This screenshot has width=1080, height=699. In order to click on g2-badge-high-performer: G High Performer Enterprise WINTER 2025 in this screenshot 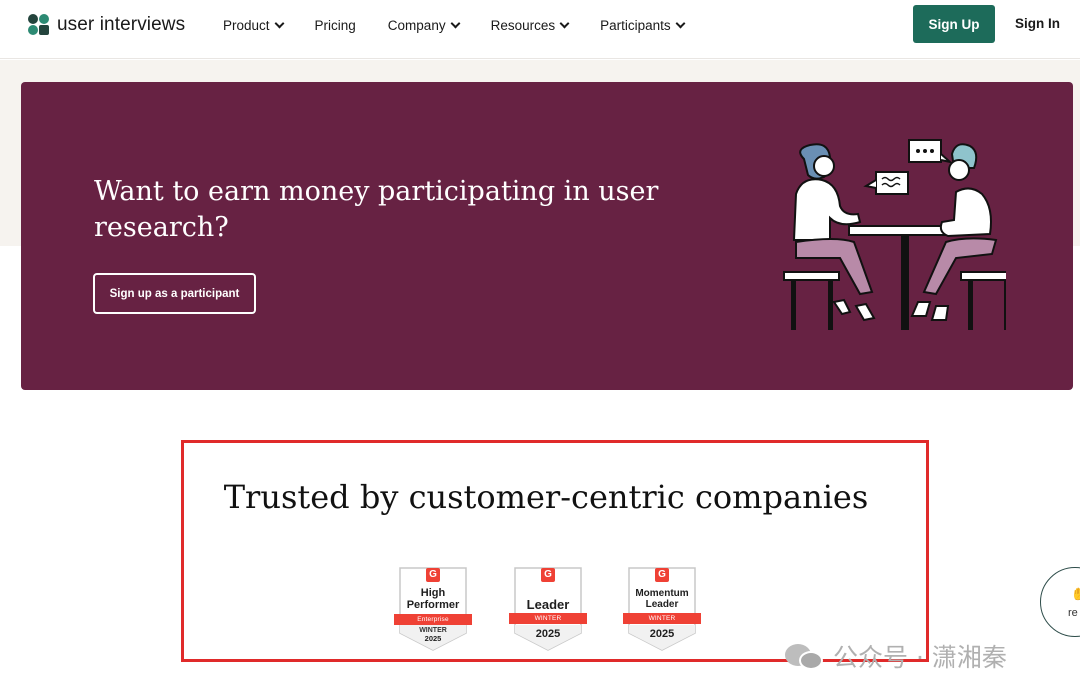, I will do `click(433, 609)`.